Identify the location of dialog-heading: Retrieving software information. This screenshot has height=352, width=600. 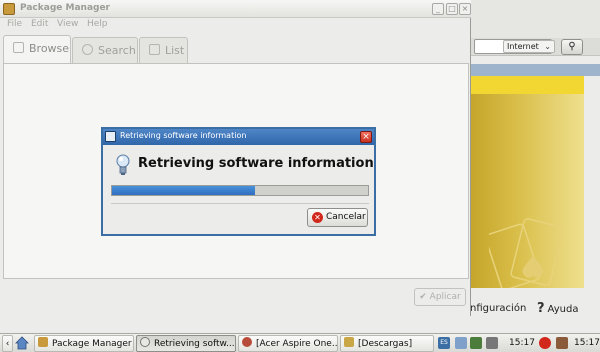
(256, 163).